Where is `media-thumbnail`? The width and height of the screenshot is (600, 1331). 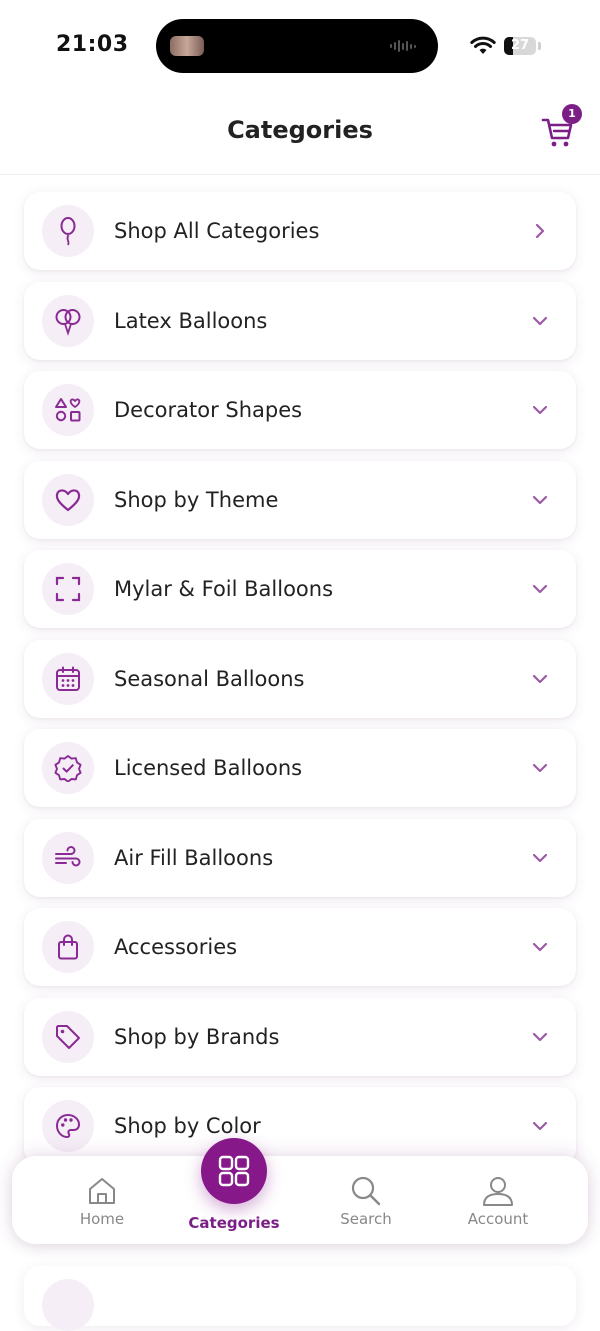
media-thumbnail is located at coordinates (187, 46).